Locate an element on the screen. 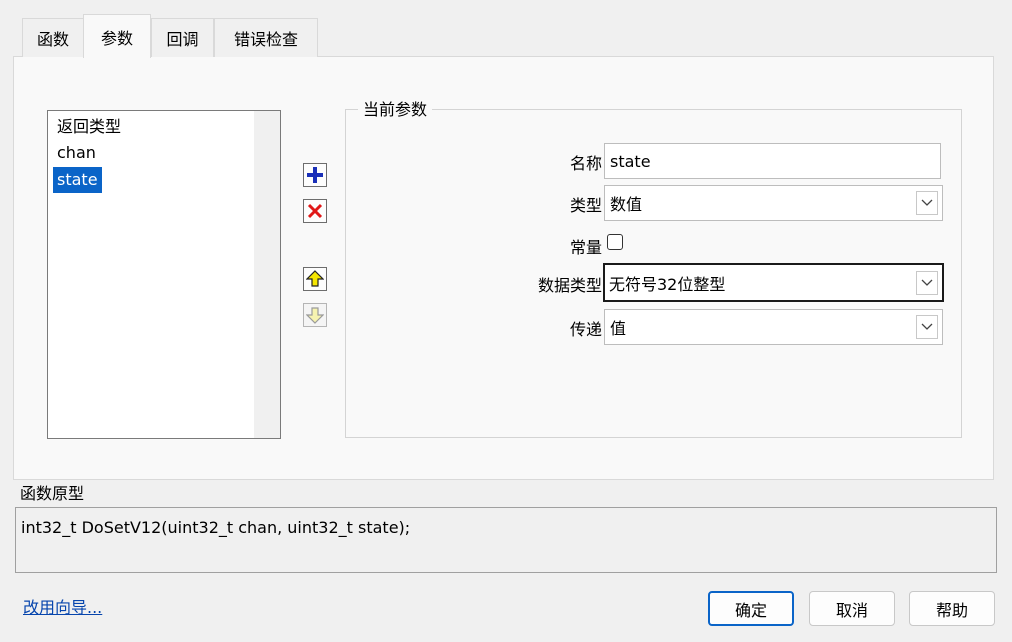 This screenshot has width=1012, height=642. group-title: 当前参数 is located at coordinates (395, 108).